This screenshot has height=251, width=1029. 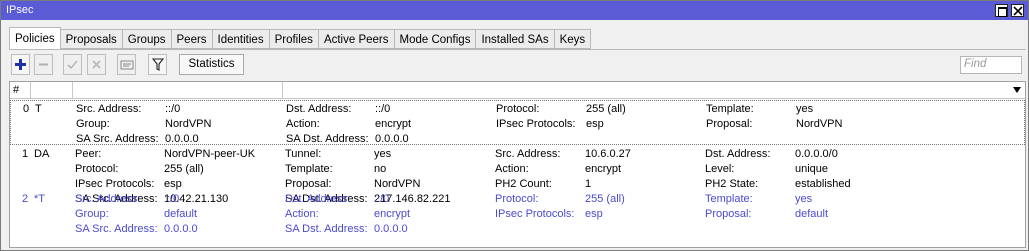 What do you see at coordinates (42, 154) in the screenshot?
I see `row-flags: DA` at bounding box center [42, 154].